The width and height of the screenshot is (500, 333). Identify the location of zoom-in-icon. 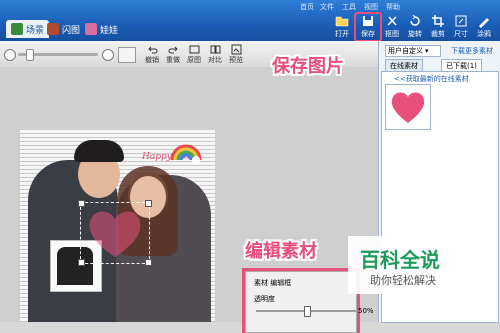
(108, 55).